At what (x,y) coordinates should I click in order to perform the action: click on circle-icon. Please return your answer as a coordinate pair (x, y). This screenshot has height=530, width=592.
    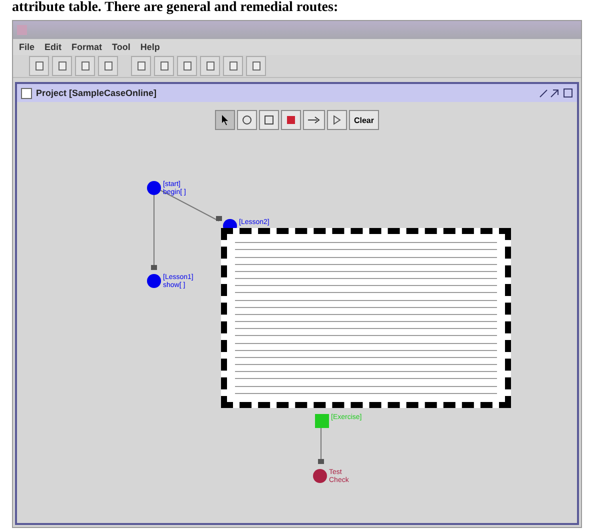
    Looking at the image, I should click on (247, 120).